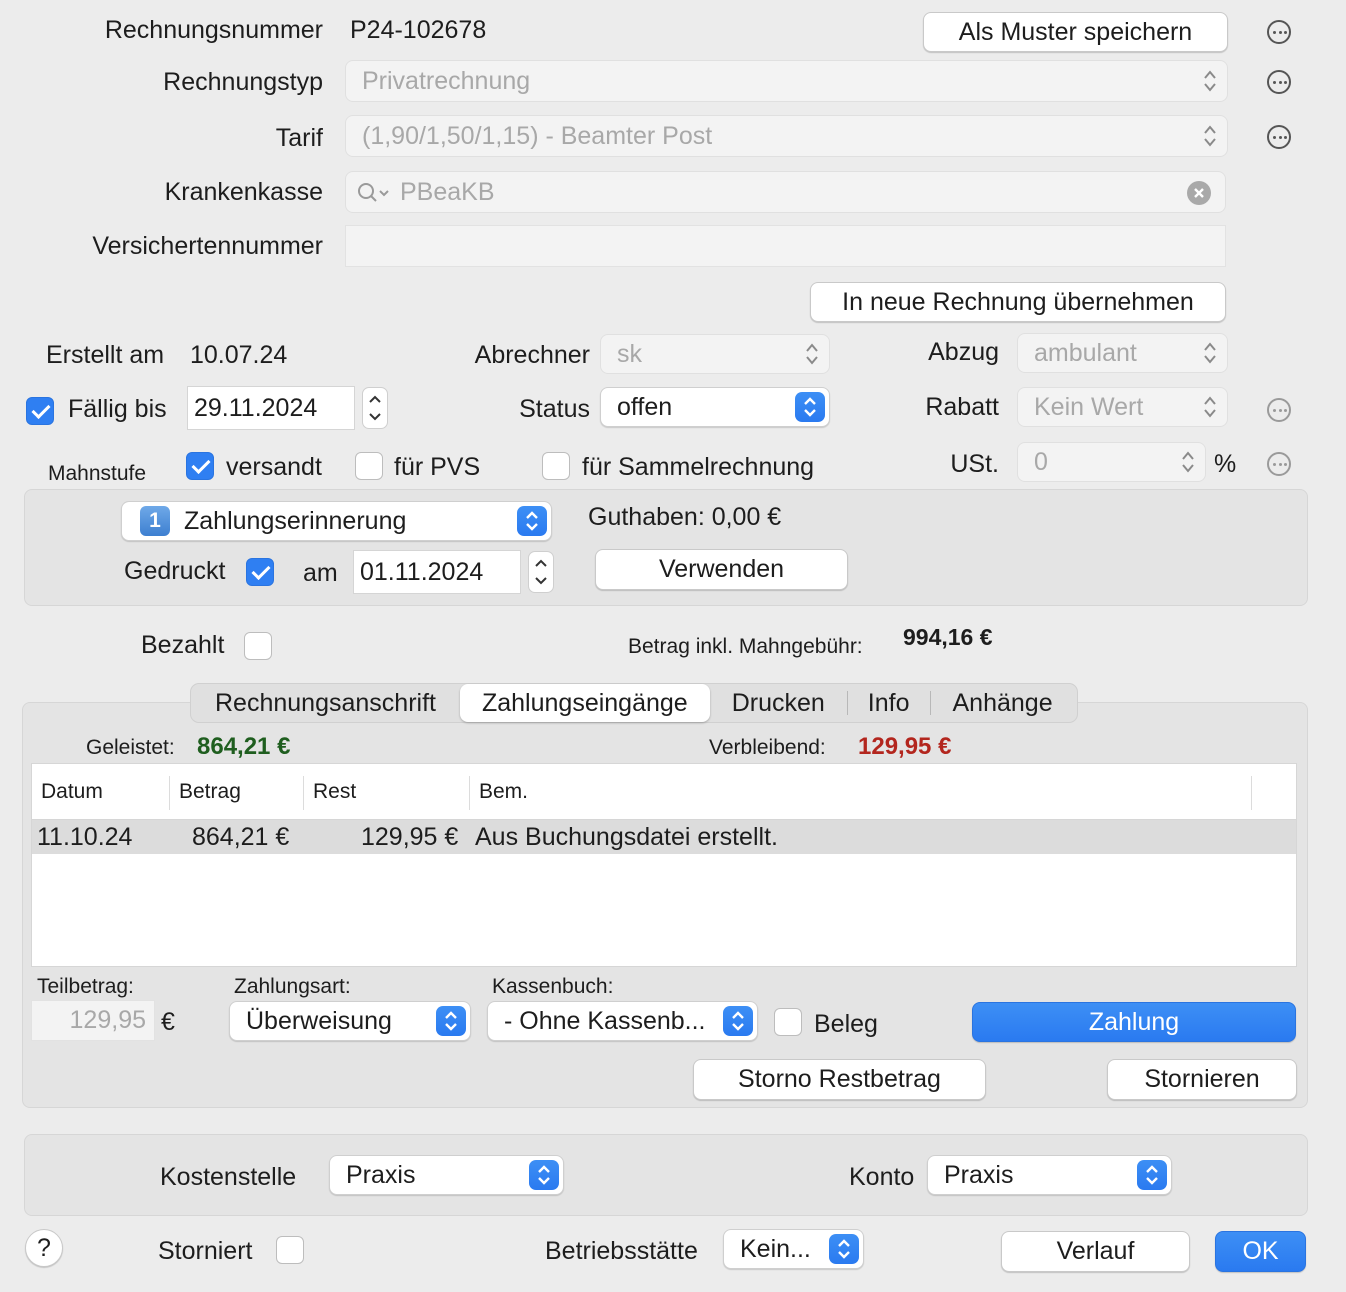  Describe the element at coordinates (446, 1175) in the screenshot. I see `kostenstelle-popup: Praxis` at that location.